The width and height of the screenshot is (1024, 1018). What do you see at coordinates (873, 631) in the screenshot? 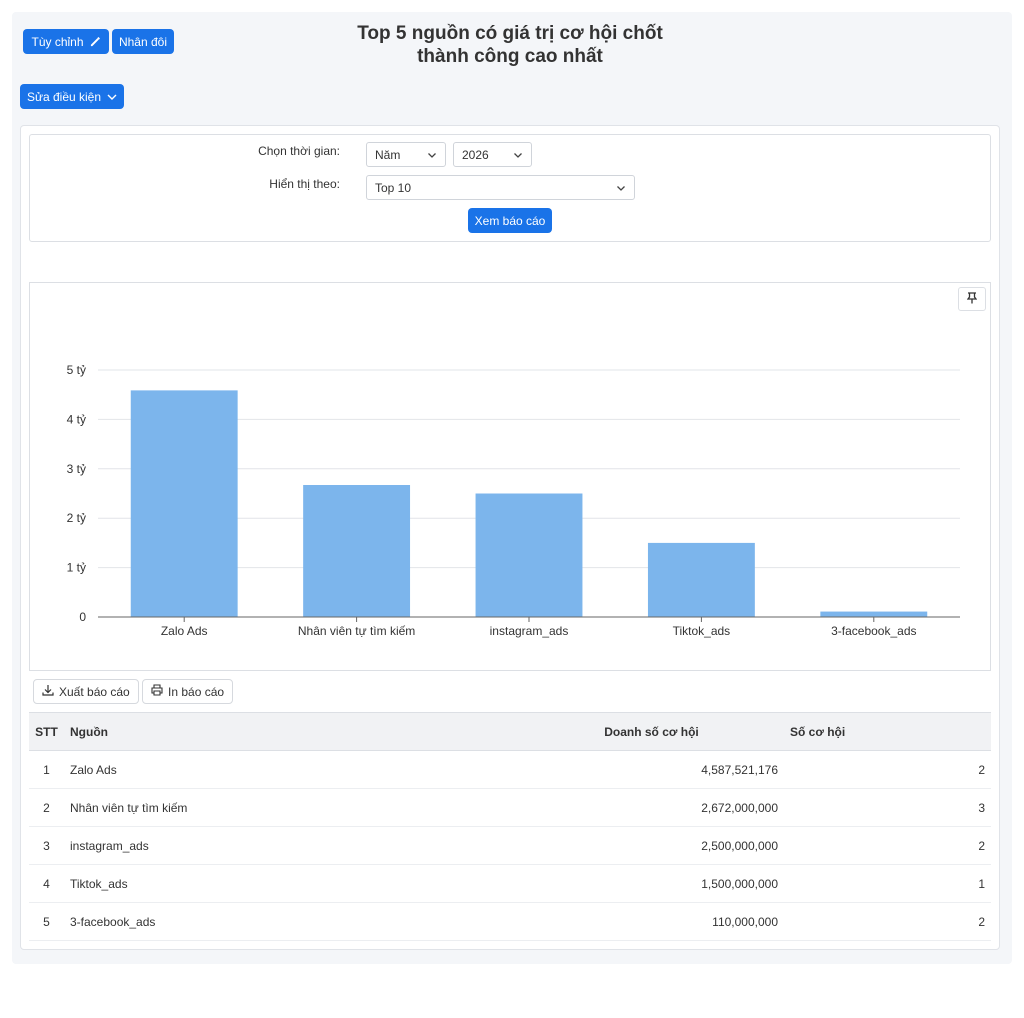
I see `x-tick-label: 3-facebook_ads` at bounding box center [873, 631].